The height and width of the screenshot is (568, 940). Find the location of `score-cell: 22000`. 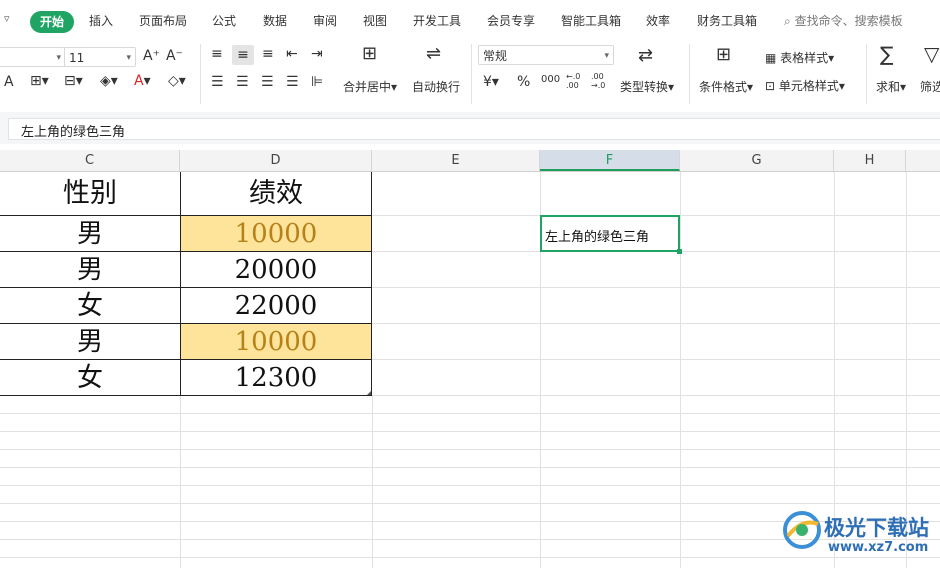

score-cell: 22000 is located at coordinates (276, 305).